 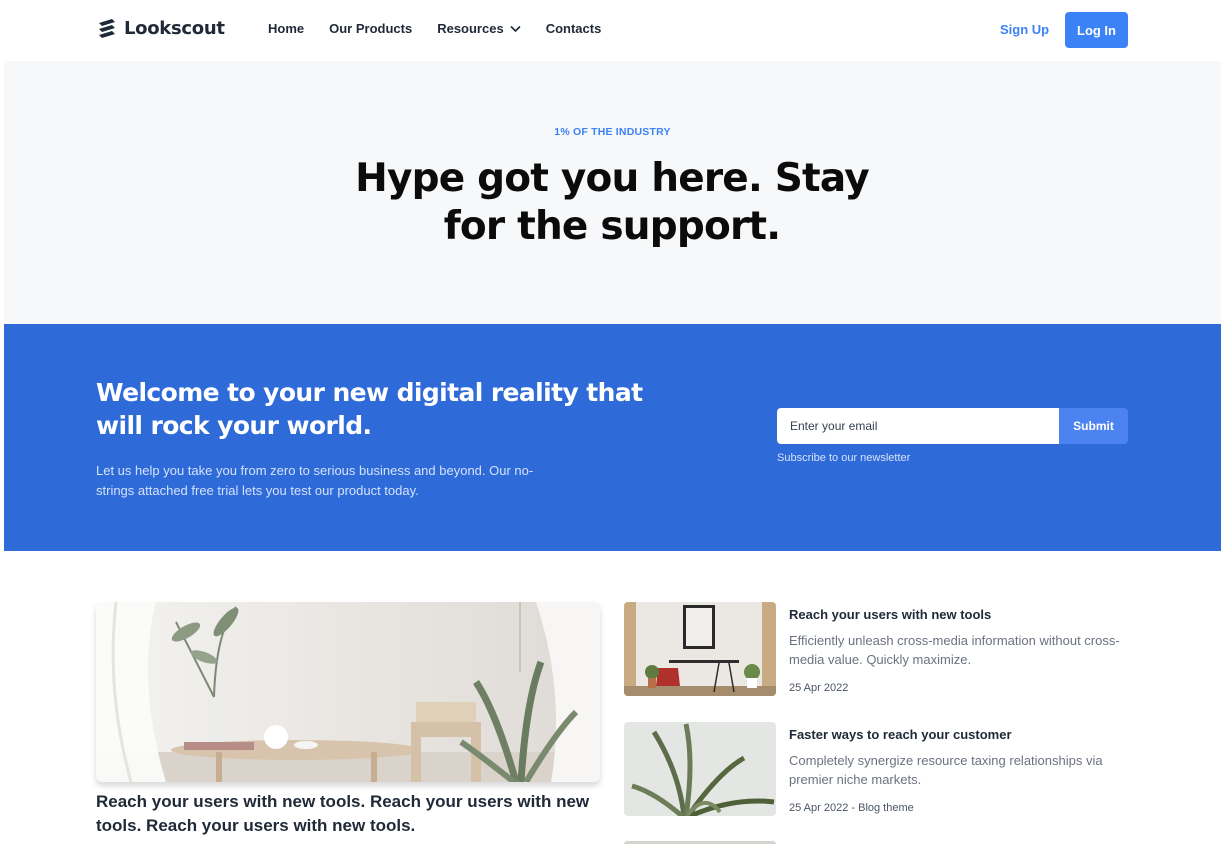 What do you see at coordinates (612, 178) in the screenshot?
I see `hero-title-line1: Hype got you here. Stay` at bounding box center [612, 178].